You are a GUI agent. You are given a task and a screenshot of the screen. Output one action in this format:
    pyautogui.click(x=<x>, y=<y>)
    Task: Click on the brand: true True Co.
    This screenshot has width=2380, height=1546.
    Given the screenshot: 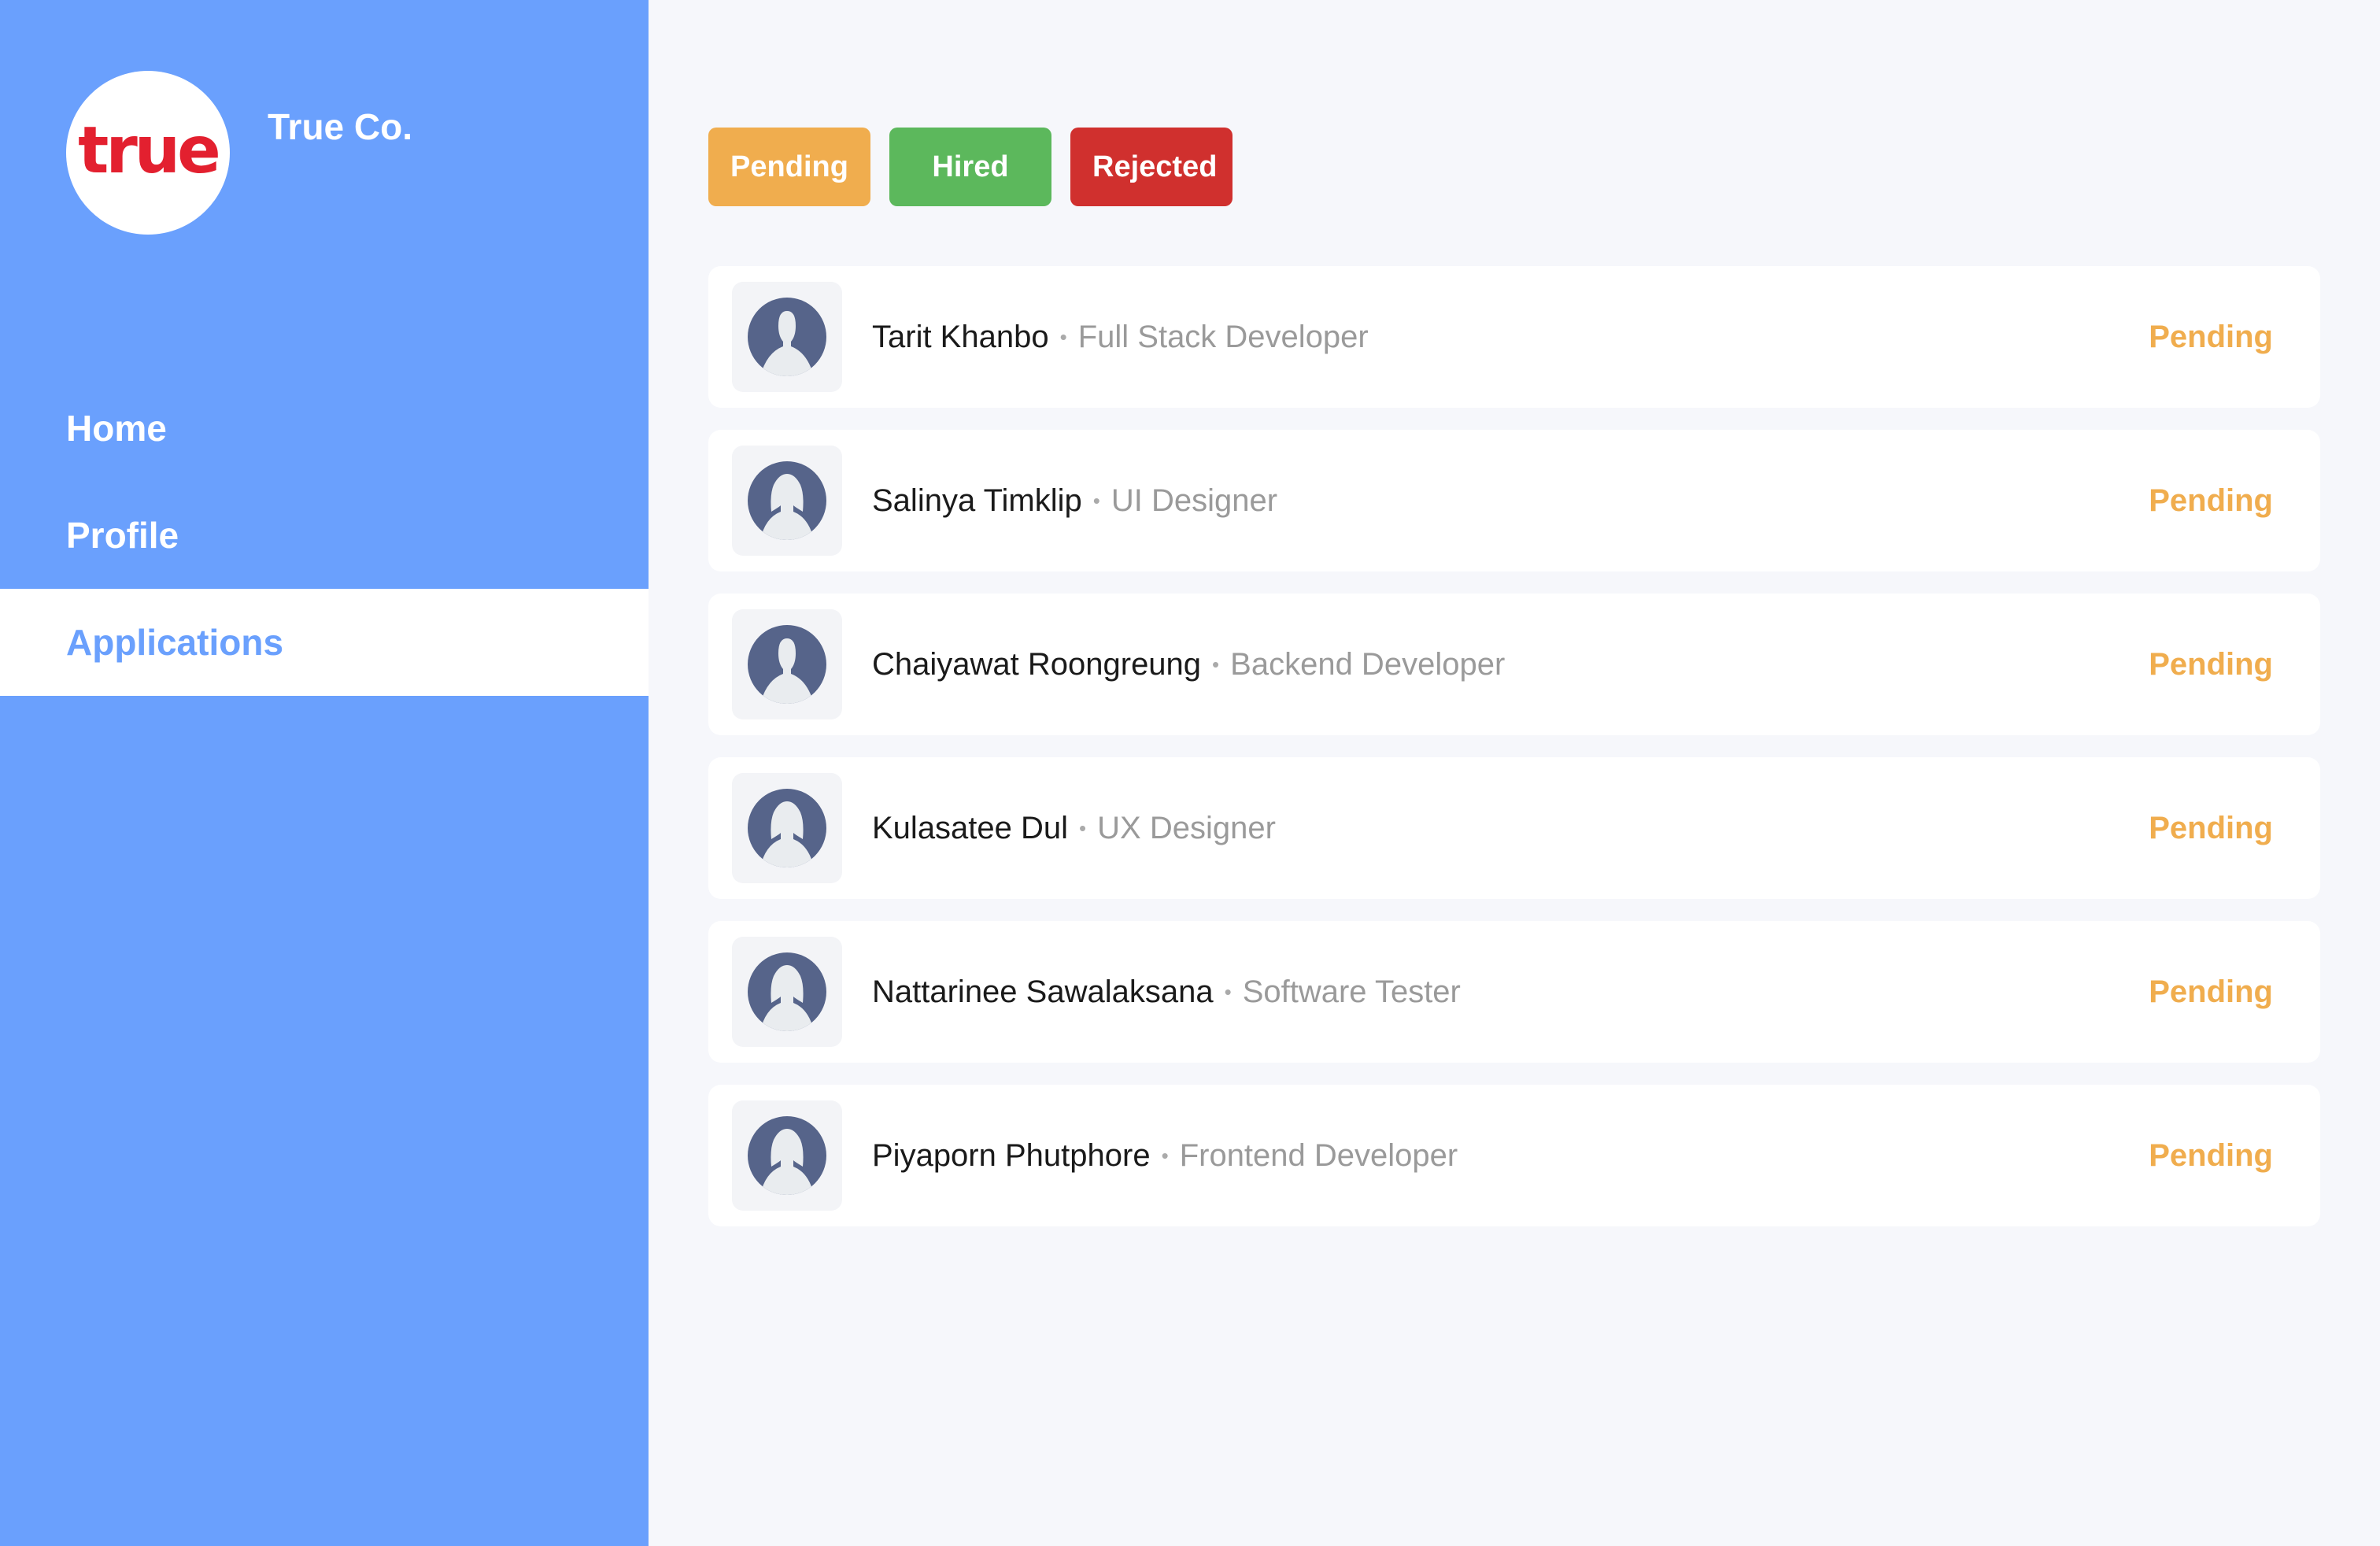 What is the action you would take?
    pyautogui.click(x=239, y=153)
    